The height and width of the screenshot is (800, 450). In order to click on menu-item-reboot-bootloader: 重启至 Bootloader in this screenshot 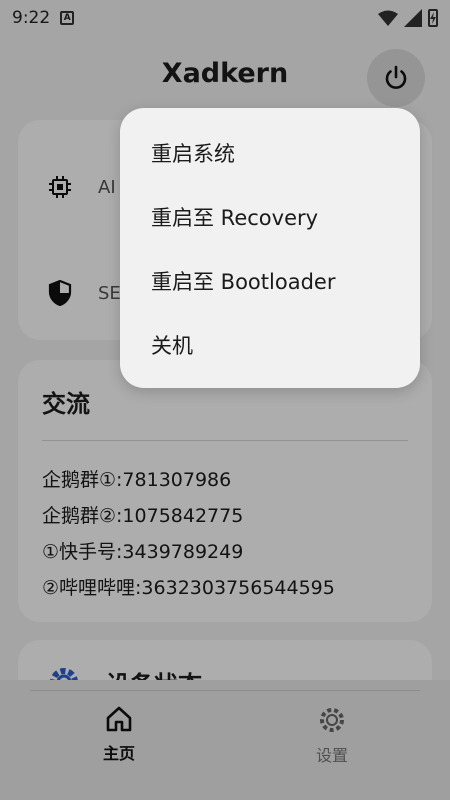, I will do `click(243, 281)`.